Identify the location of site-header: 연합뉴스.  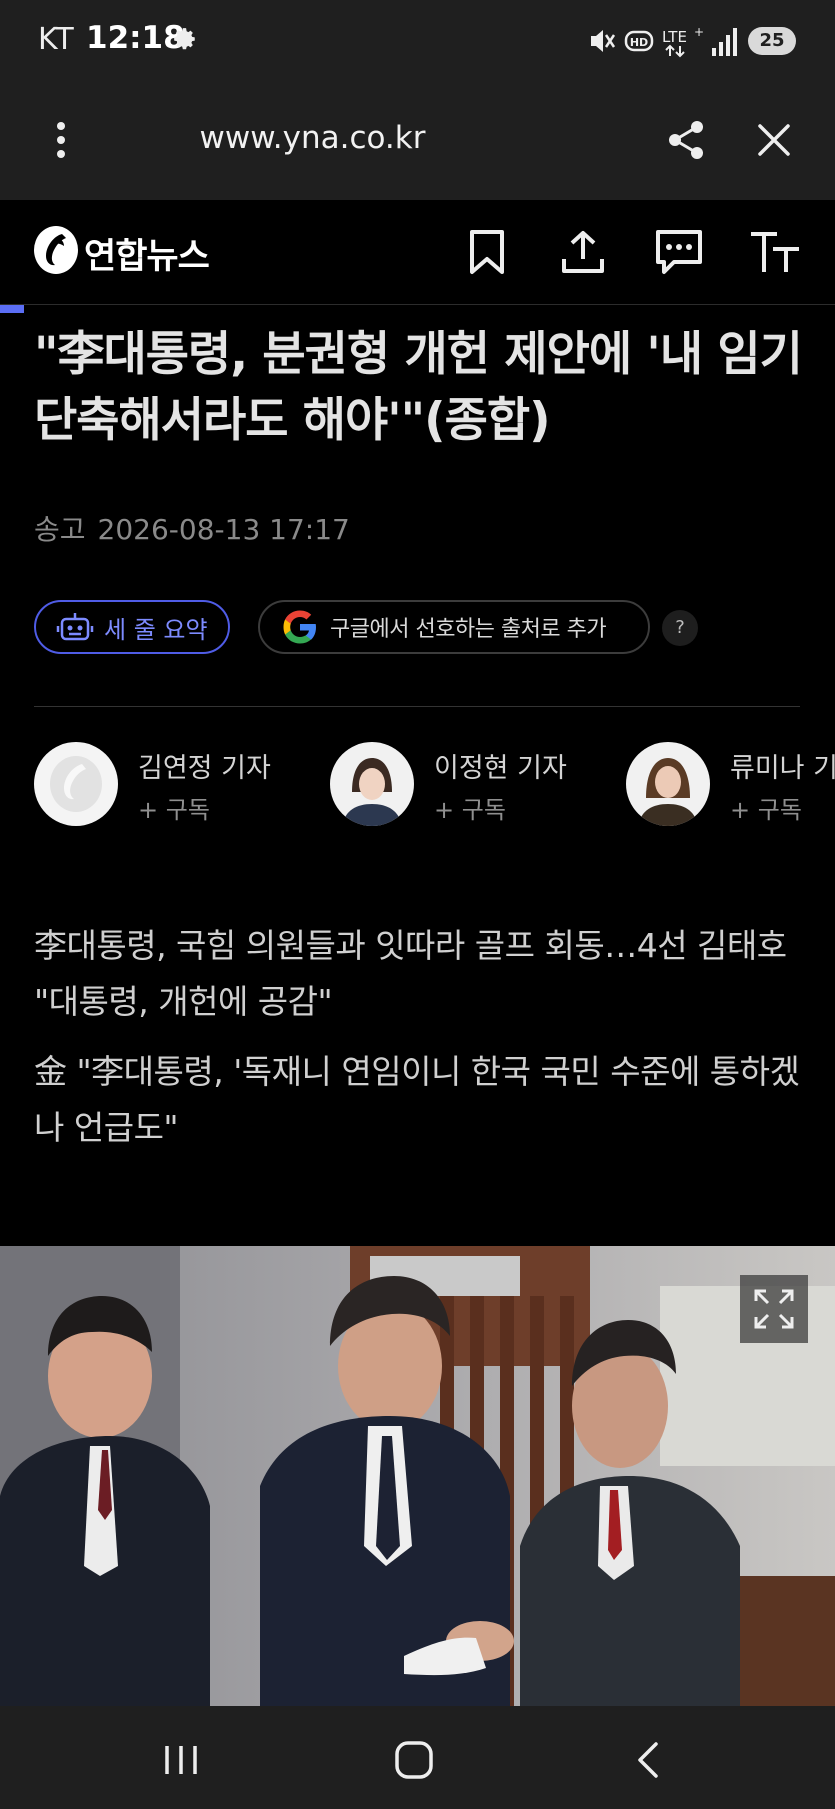
(417, 252).